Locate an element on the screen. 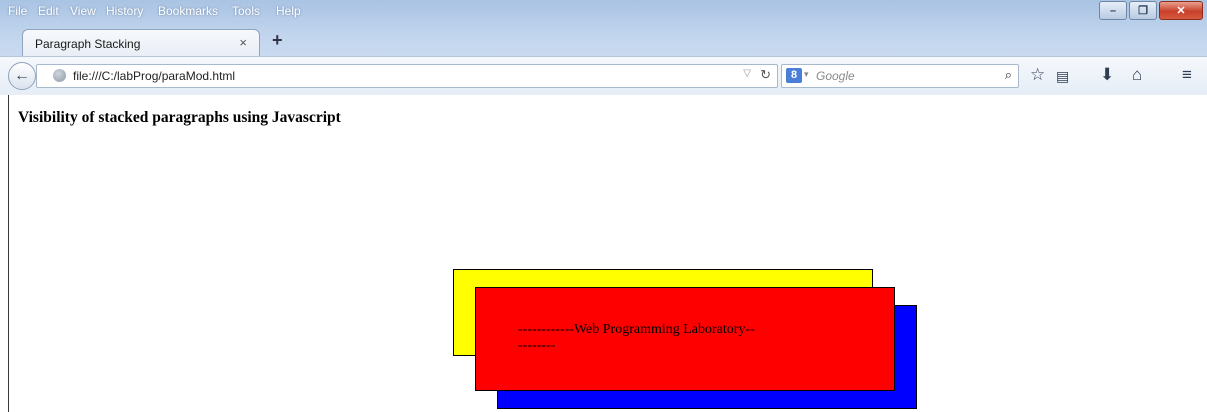  home-icon: ⌂ is located at coordinates (1137, 75).